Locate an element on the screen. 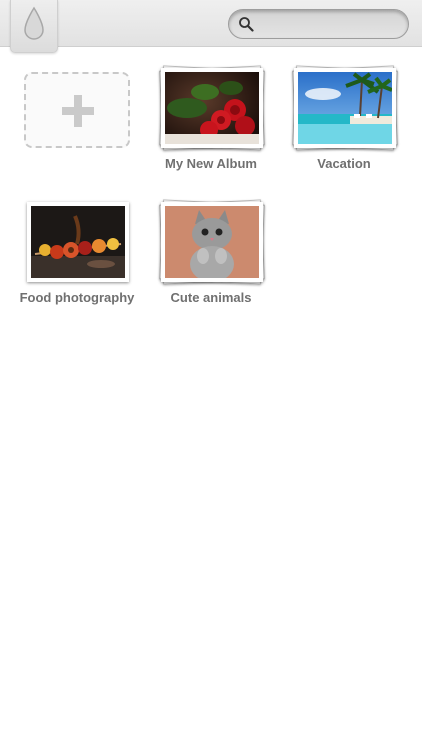 The image size is (422, 750). album-cute-animals: Cute animals is located at coordinates (211, 260).